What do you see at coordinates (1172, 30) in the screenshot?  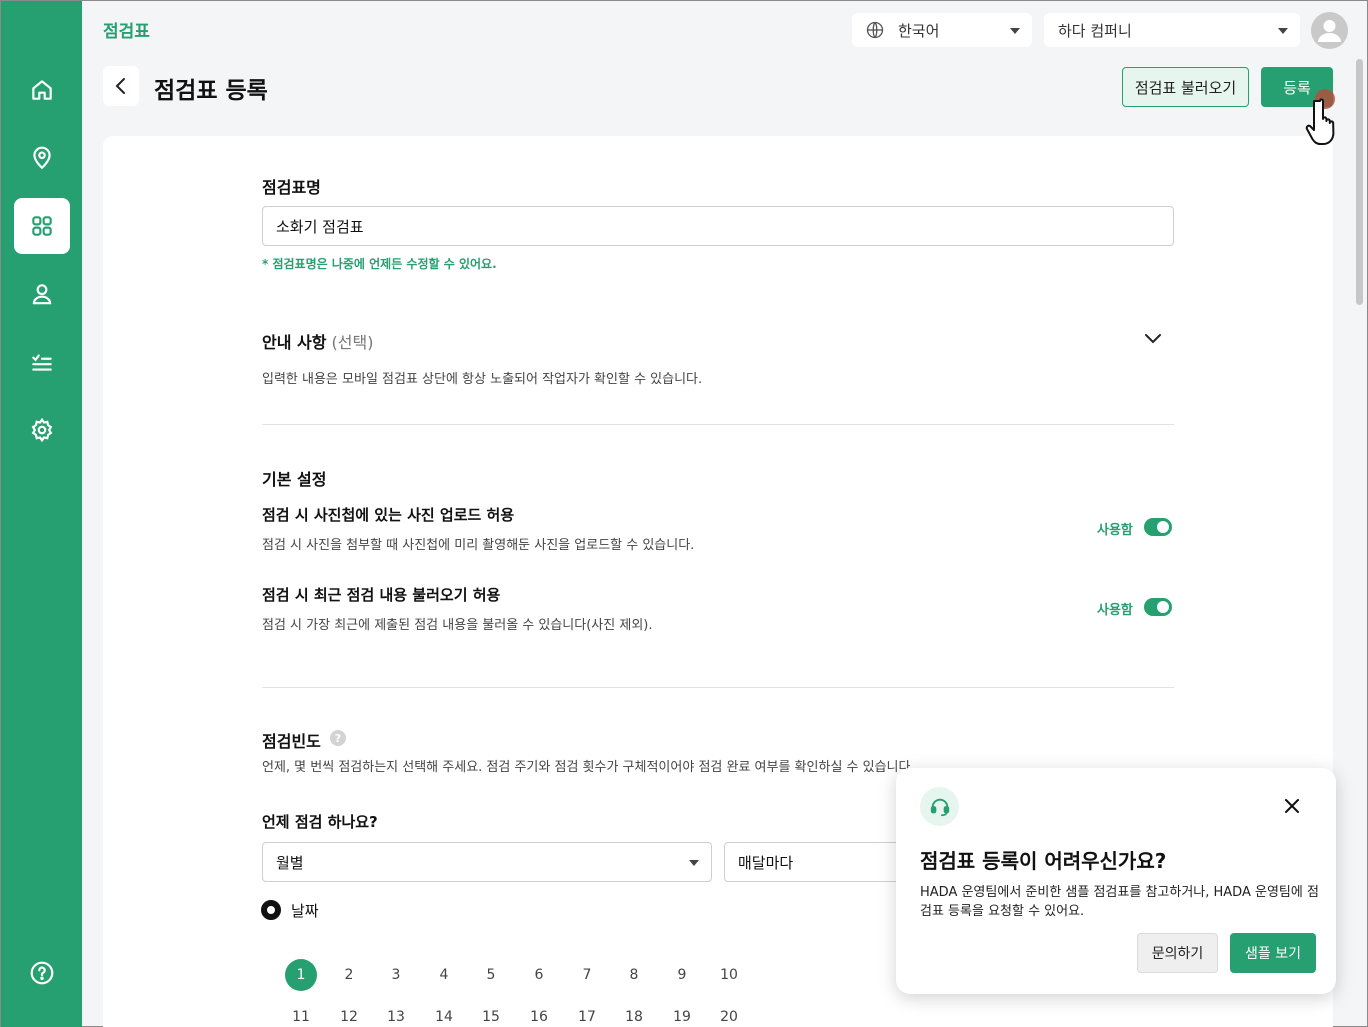 I see `company-select: 하다 컴퍼니` at bounding box center [1172, 30].